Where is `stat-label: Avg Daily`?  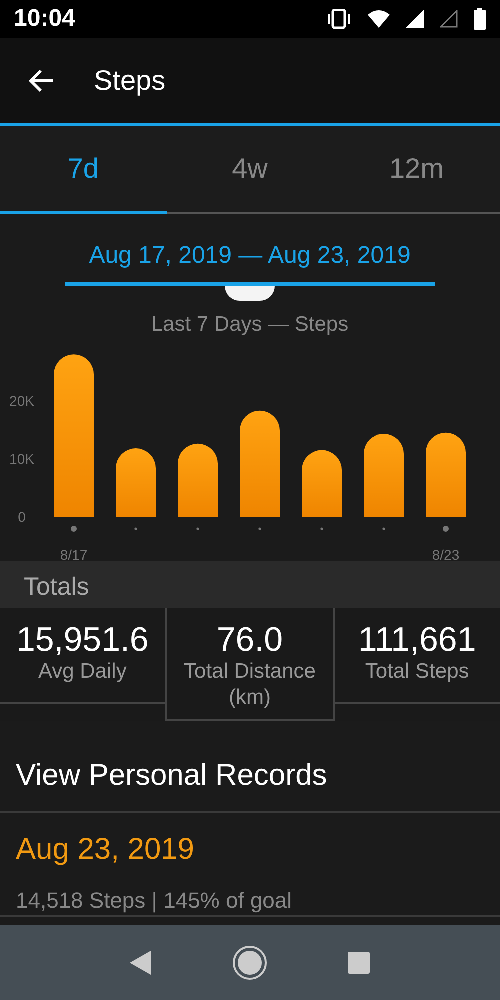 stat-label: Avg Daily is located at coordinates (83, 671).